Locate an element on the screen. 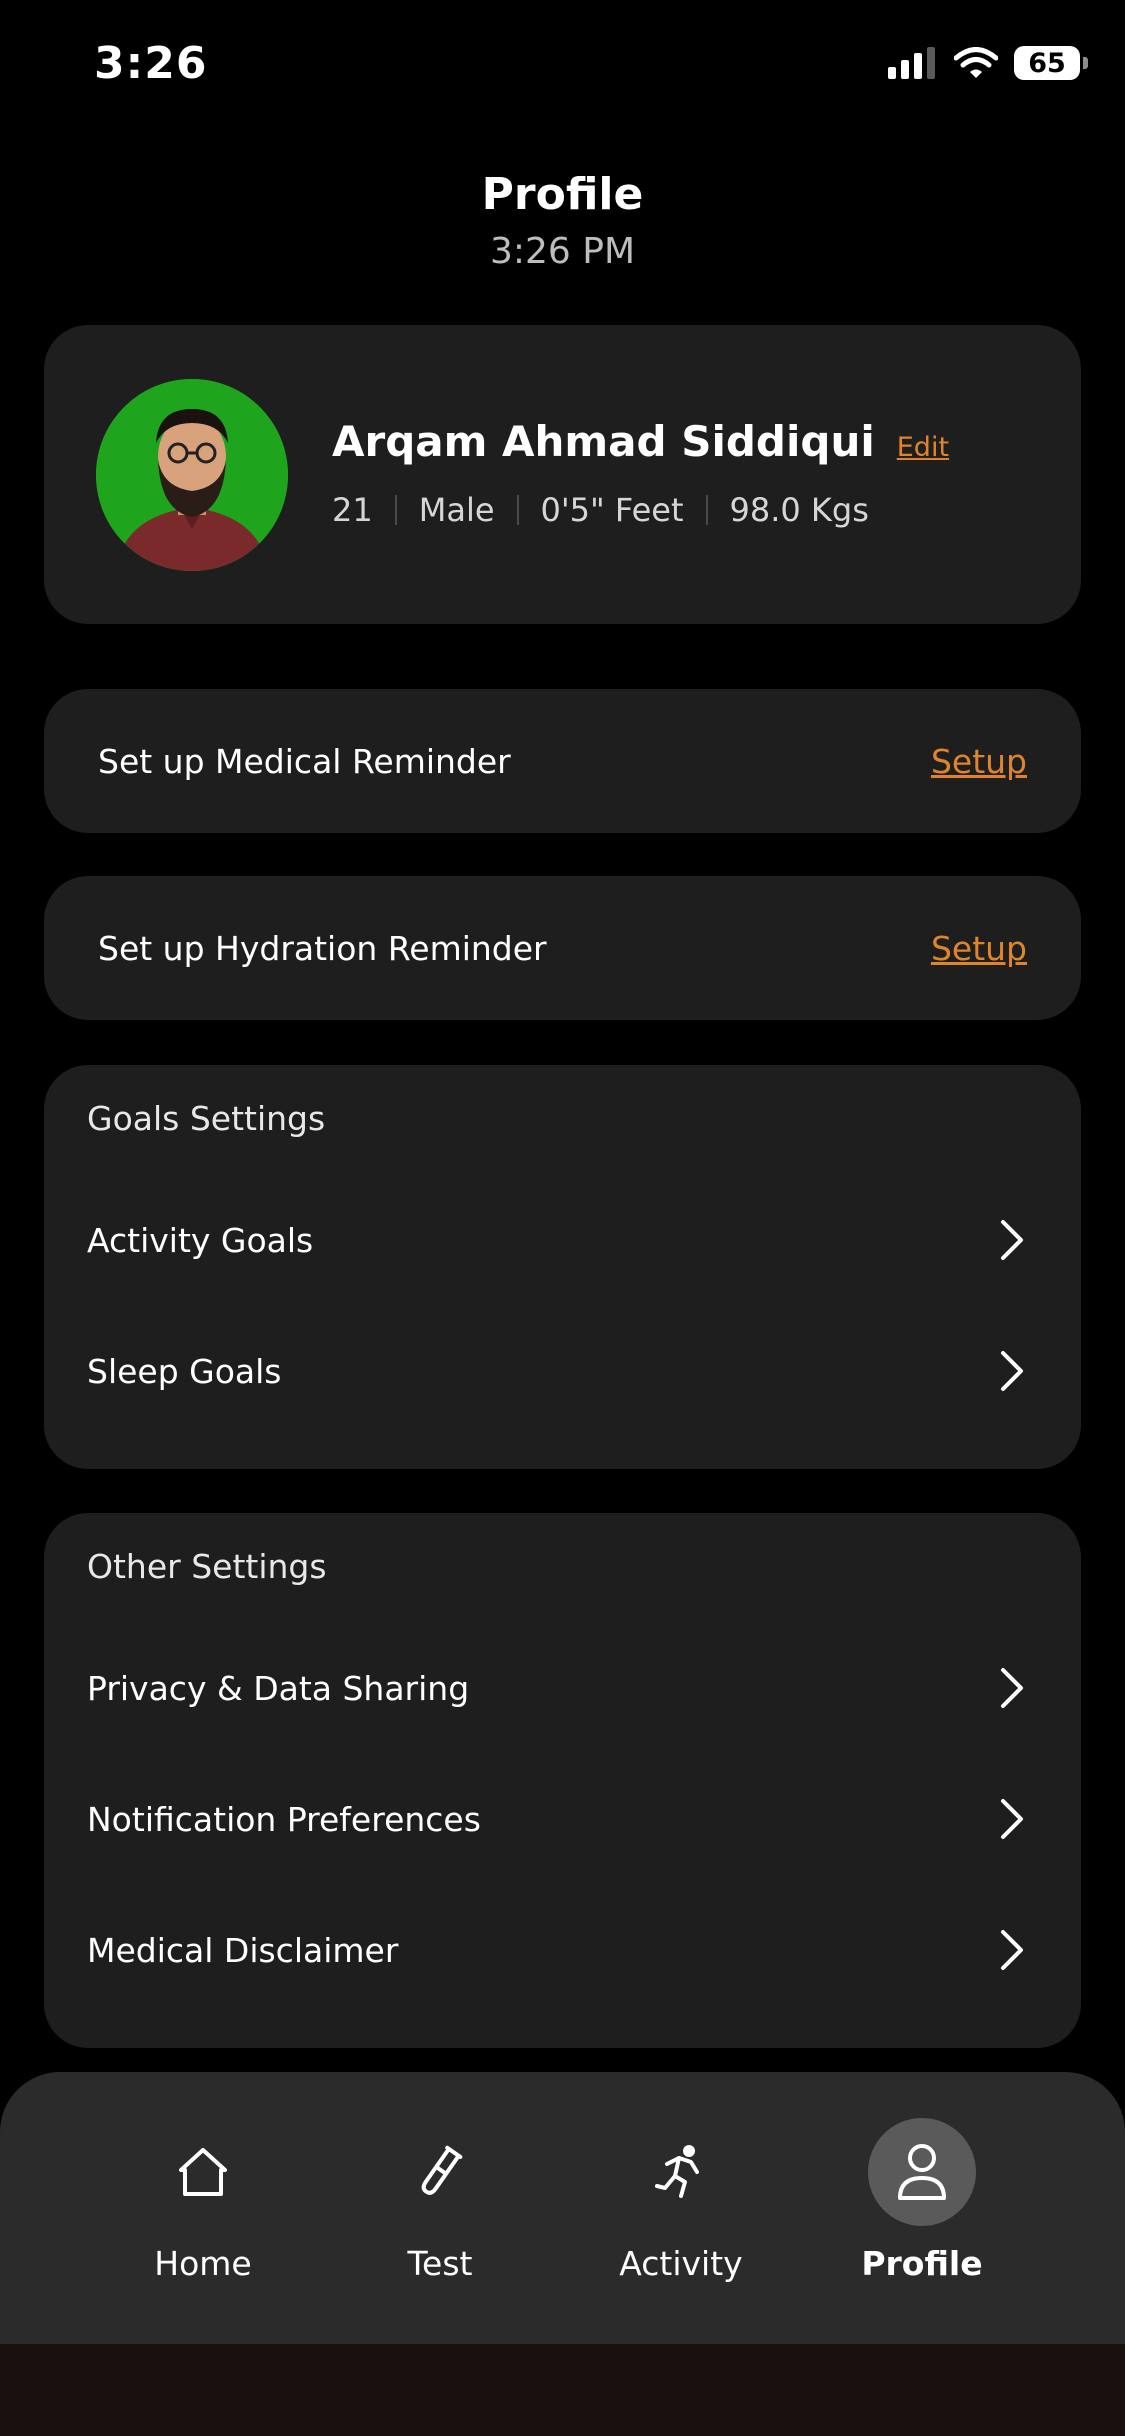  page-subtitle: 3:26 PM is located at coordinates (562, 251).